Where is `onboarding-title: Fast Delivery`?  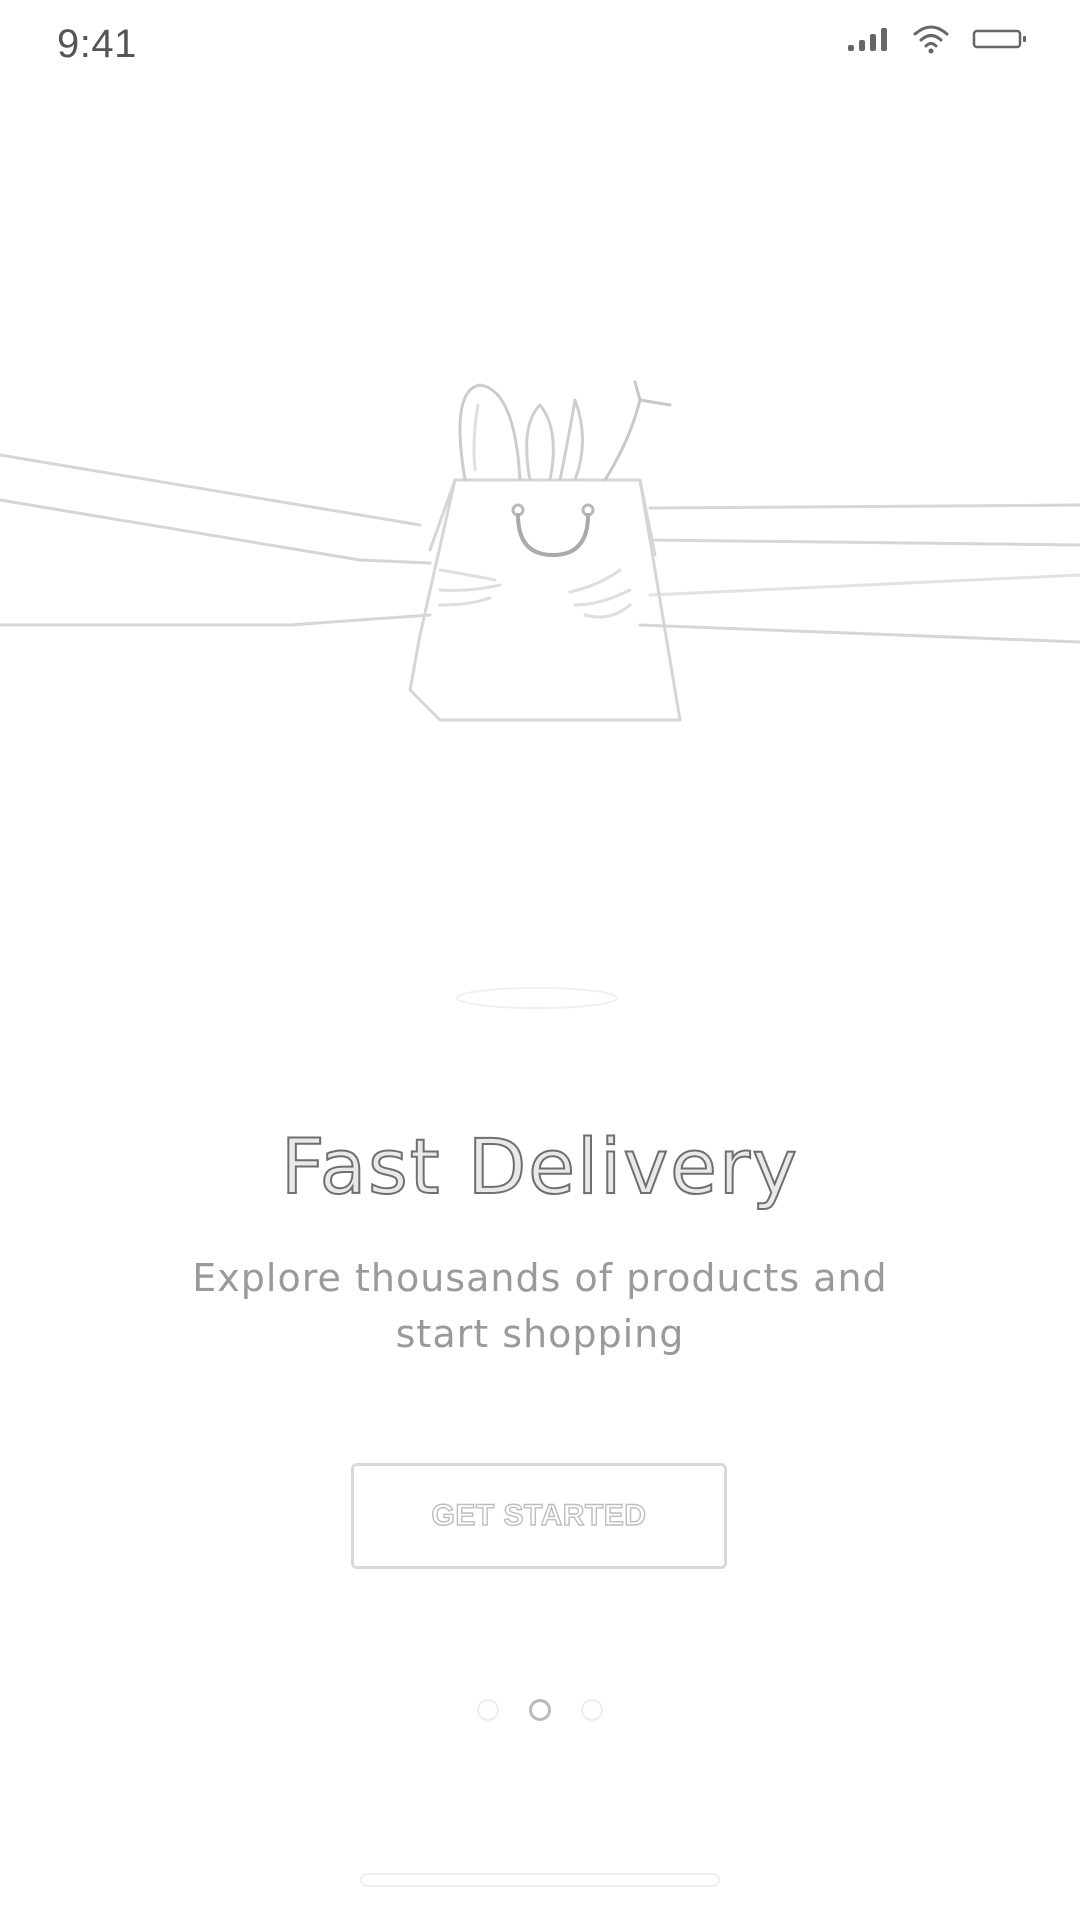 onboarding-title: Fast Delivery is located at coordinates (540, 1166).